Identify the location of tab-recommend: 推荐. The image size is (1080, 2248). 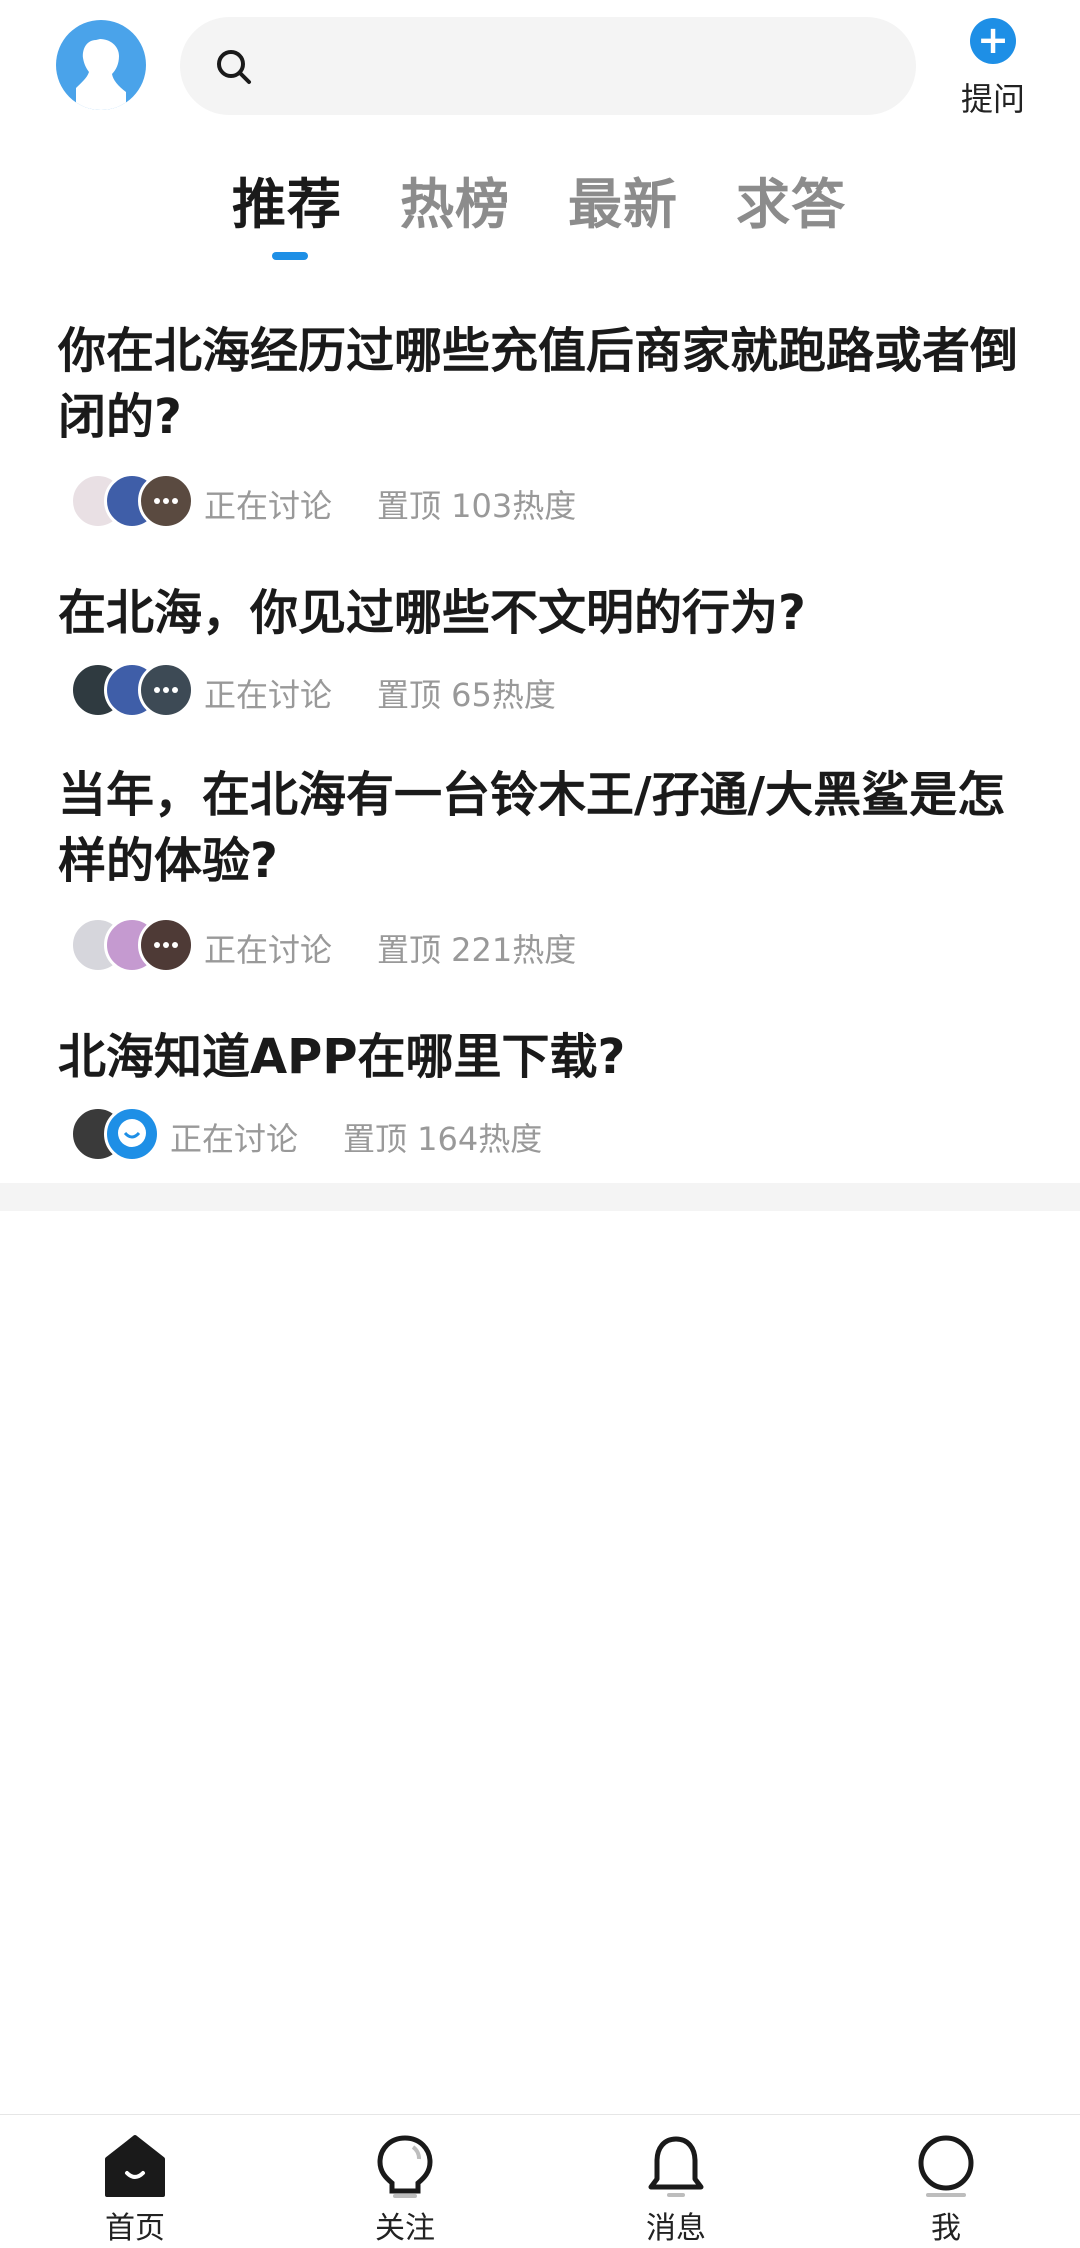
(287, 199).